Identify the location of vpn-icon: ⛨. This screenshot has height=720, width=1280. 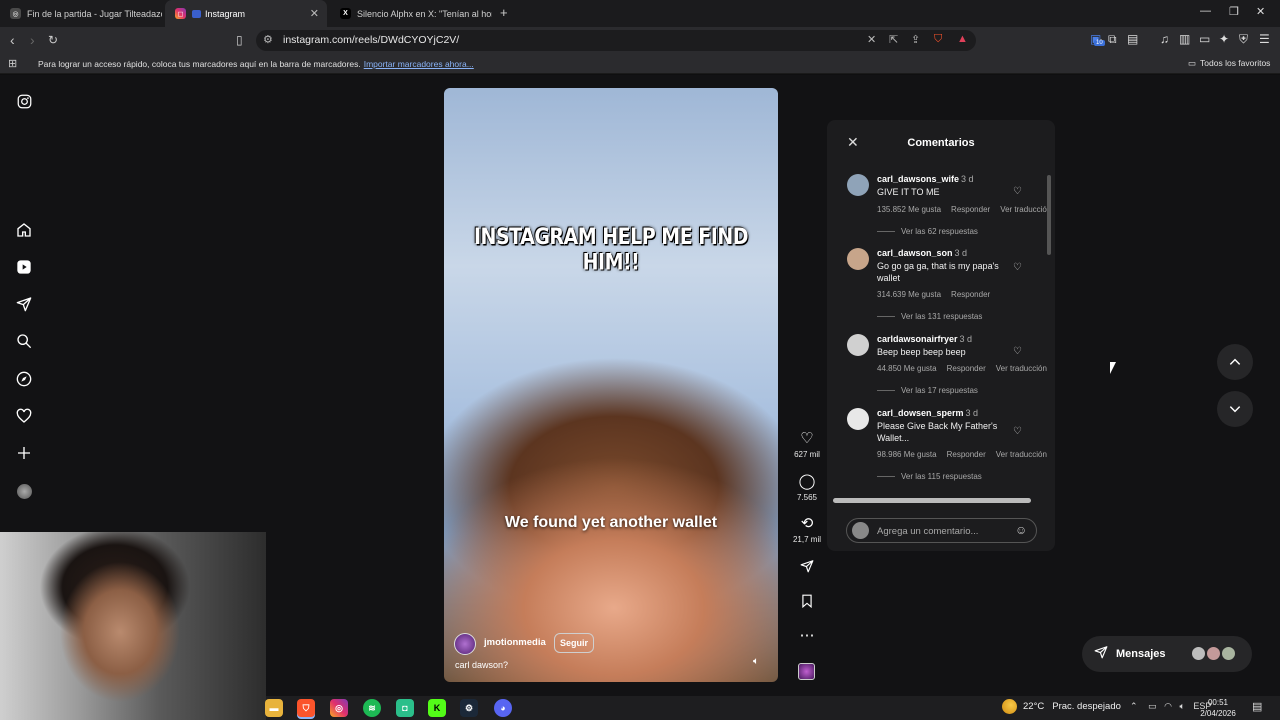
(1243, 39).